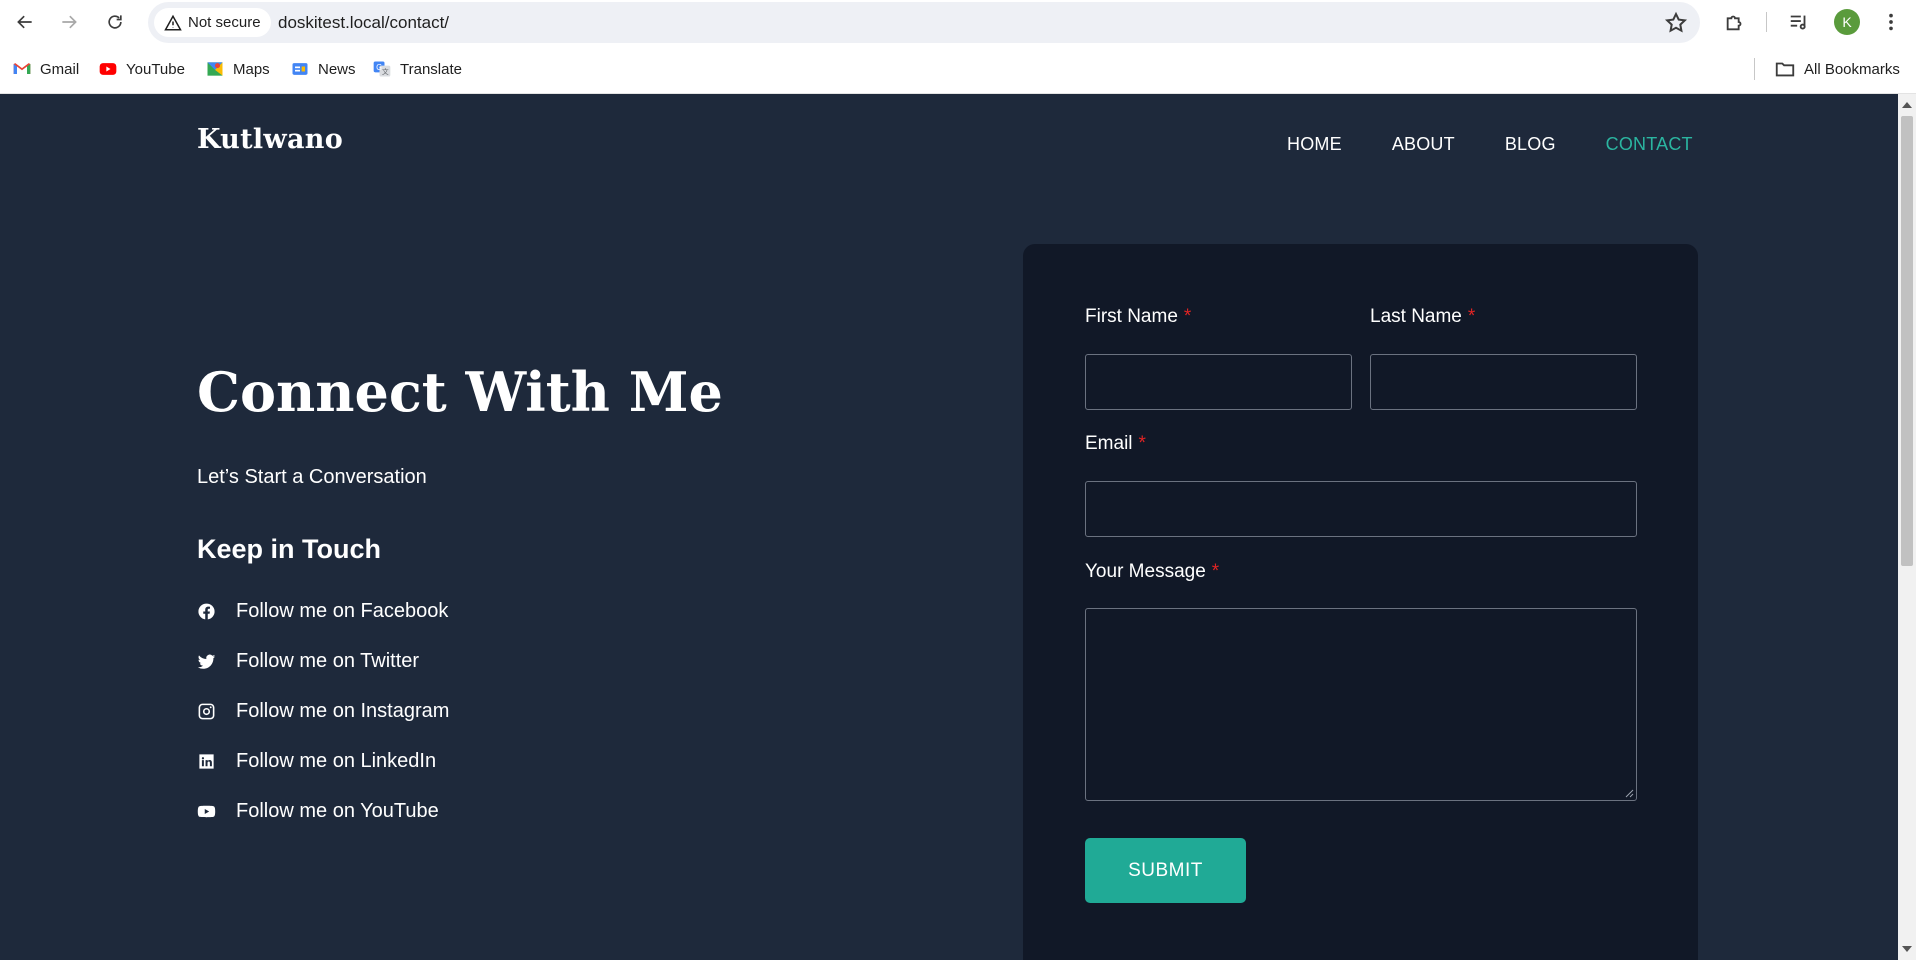  I want to click on social-link-linkedin: Follow me on LinkedIn, so click(323, 761).